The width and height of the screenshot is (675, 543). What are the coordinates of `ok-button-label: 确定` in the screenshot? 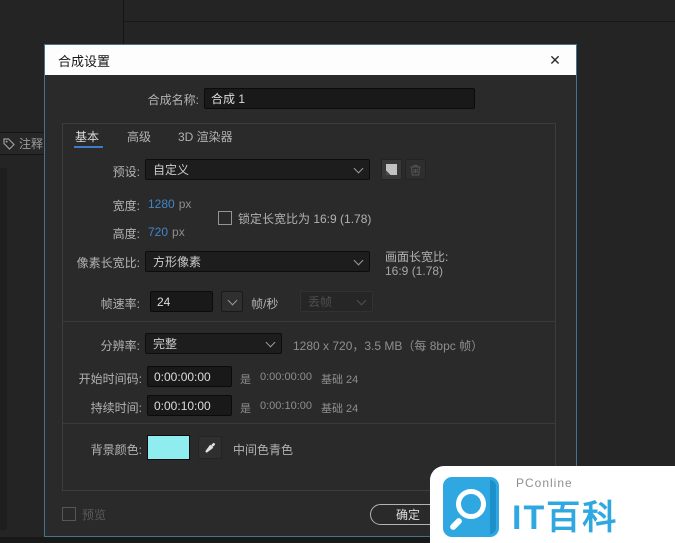 It's located at (407, 515).